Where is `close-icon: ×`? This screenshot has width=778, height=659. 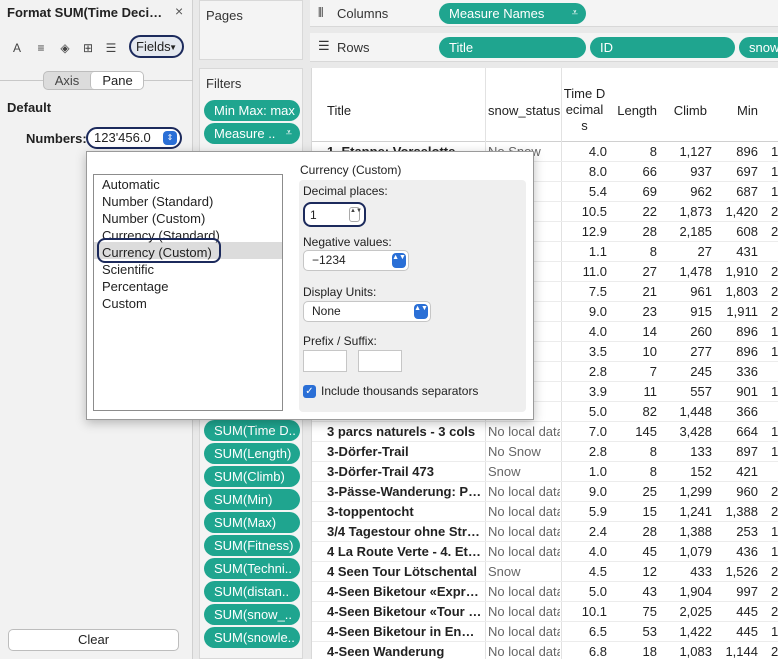
close-icon: × is located at coordinates (179, 11).